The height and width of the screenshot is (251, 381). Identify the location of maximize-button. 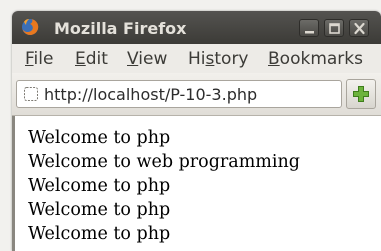
(334, 28).